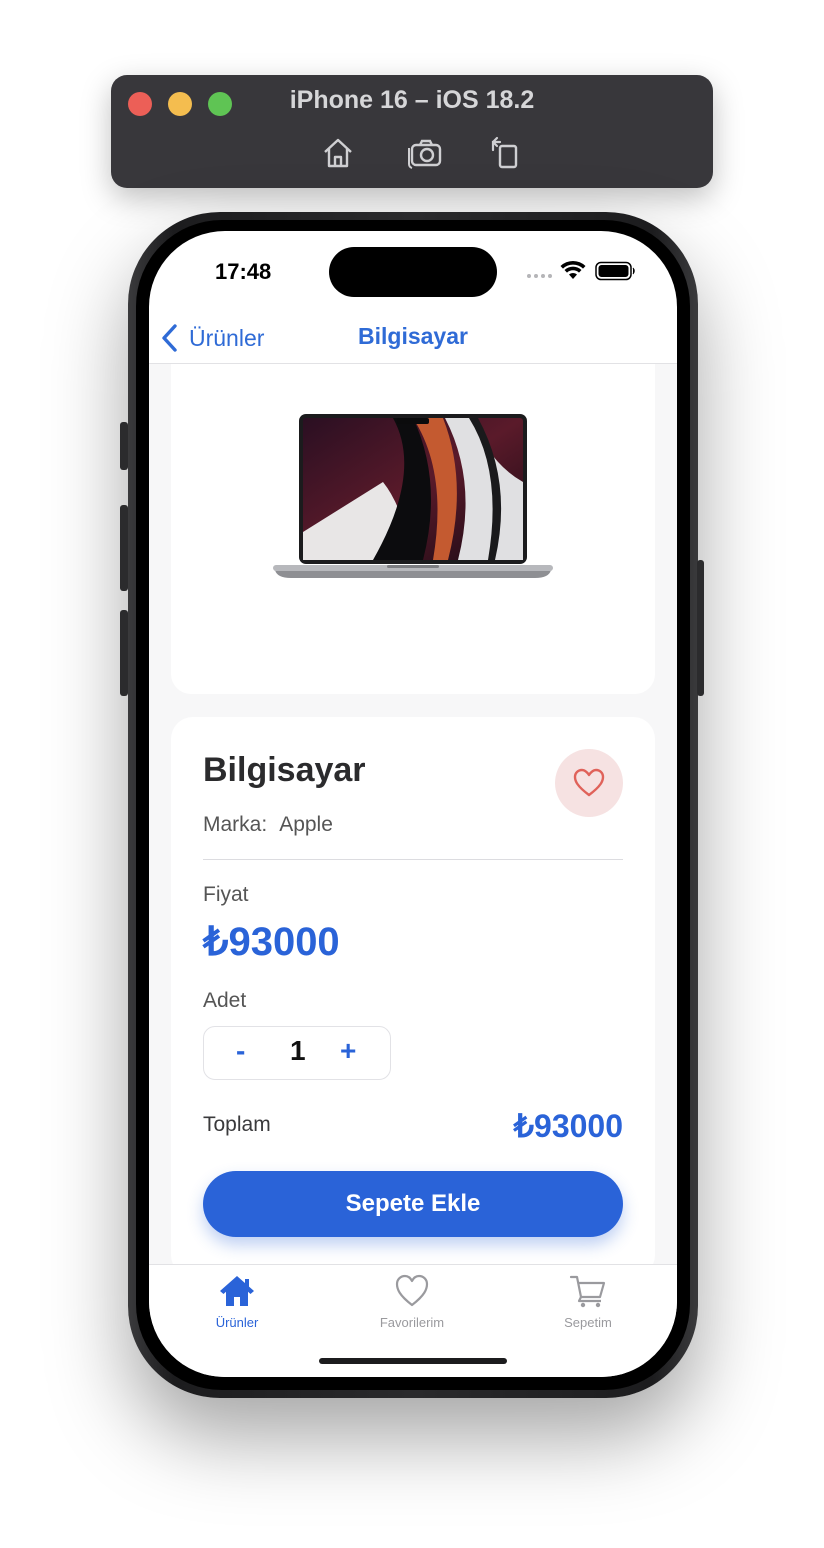  What do you see at coordinates (243, 271) in the screenshot?
I see `status-time: 17:48` at bounding box center [243, 271].